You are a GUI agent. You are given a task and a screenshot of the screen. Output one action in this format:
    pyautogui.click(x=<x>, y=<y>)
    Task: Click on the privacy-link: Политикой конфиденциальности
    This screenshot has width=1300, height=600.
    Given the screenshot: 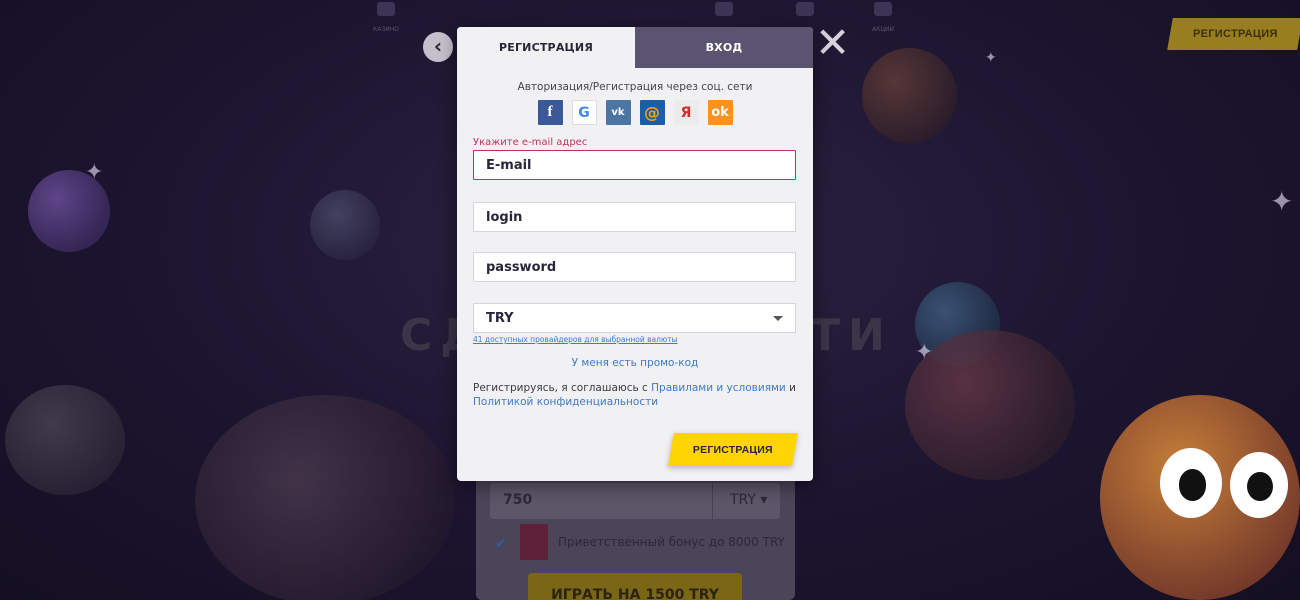 What is the action you would take?
    pyautogui.click(x=565, y=402)
    